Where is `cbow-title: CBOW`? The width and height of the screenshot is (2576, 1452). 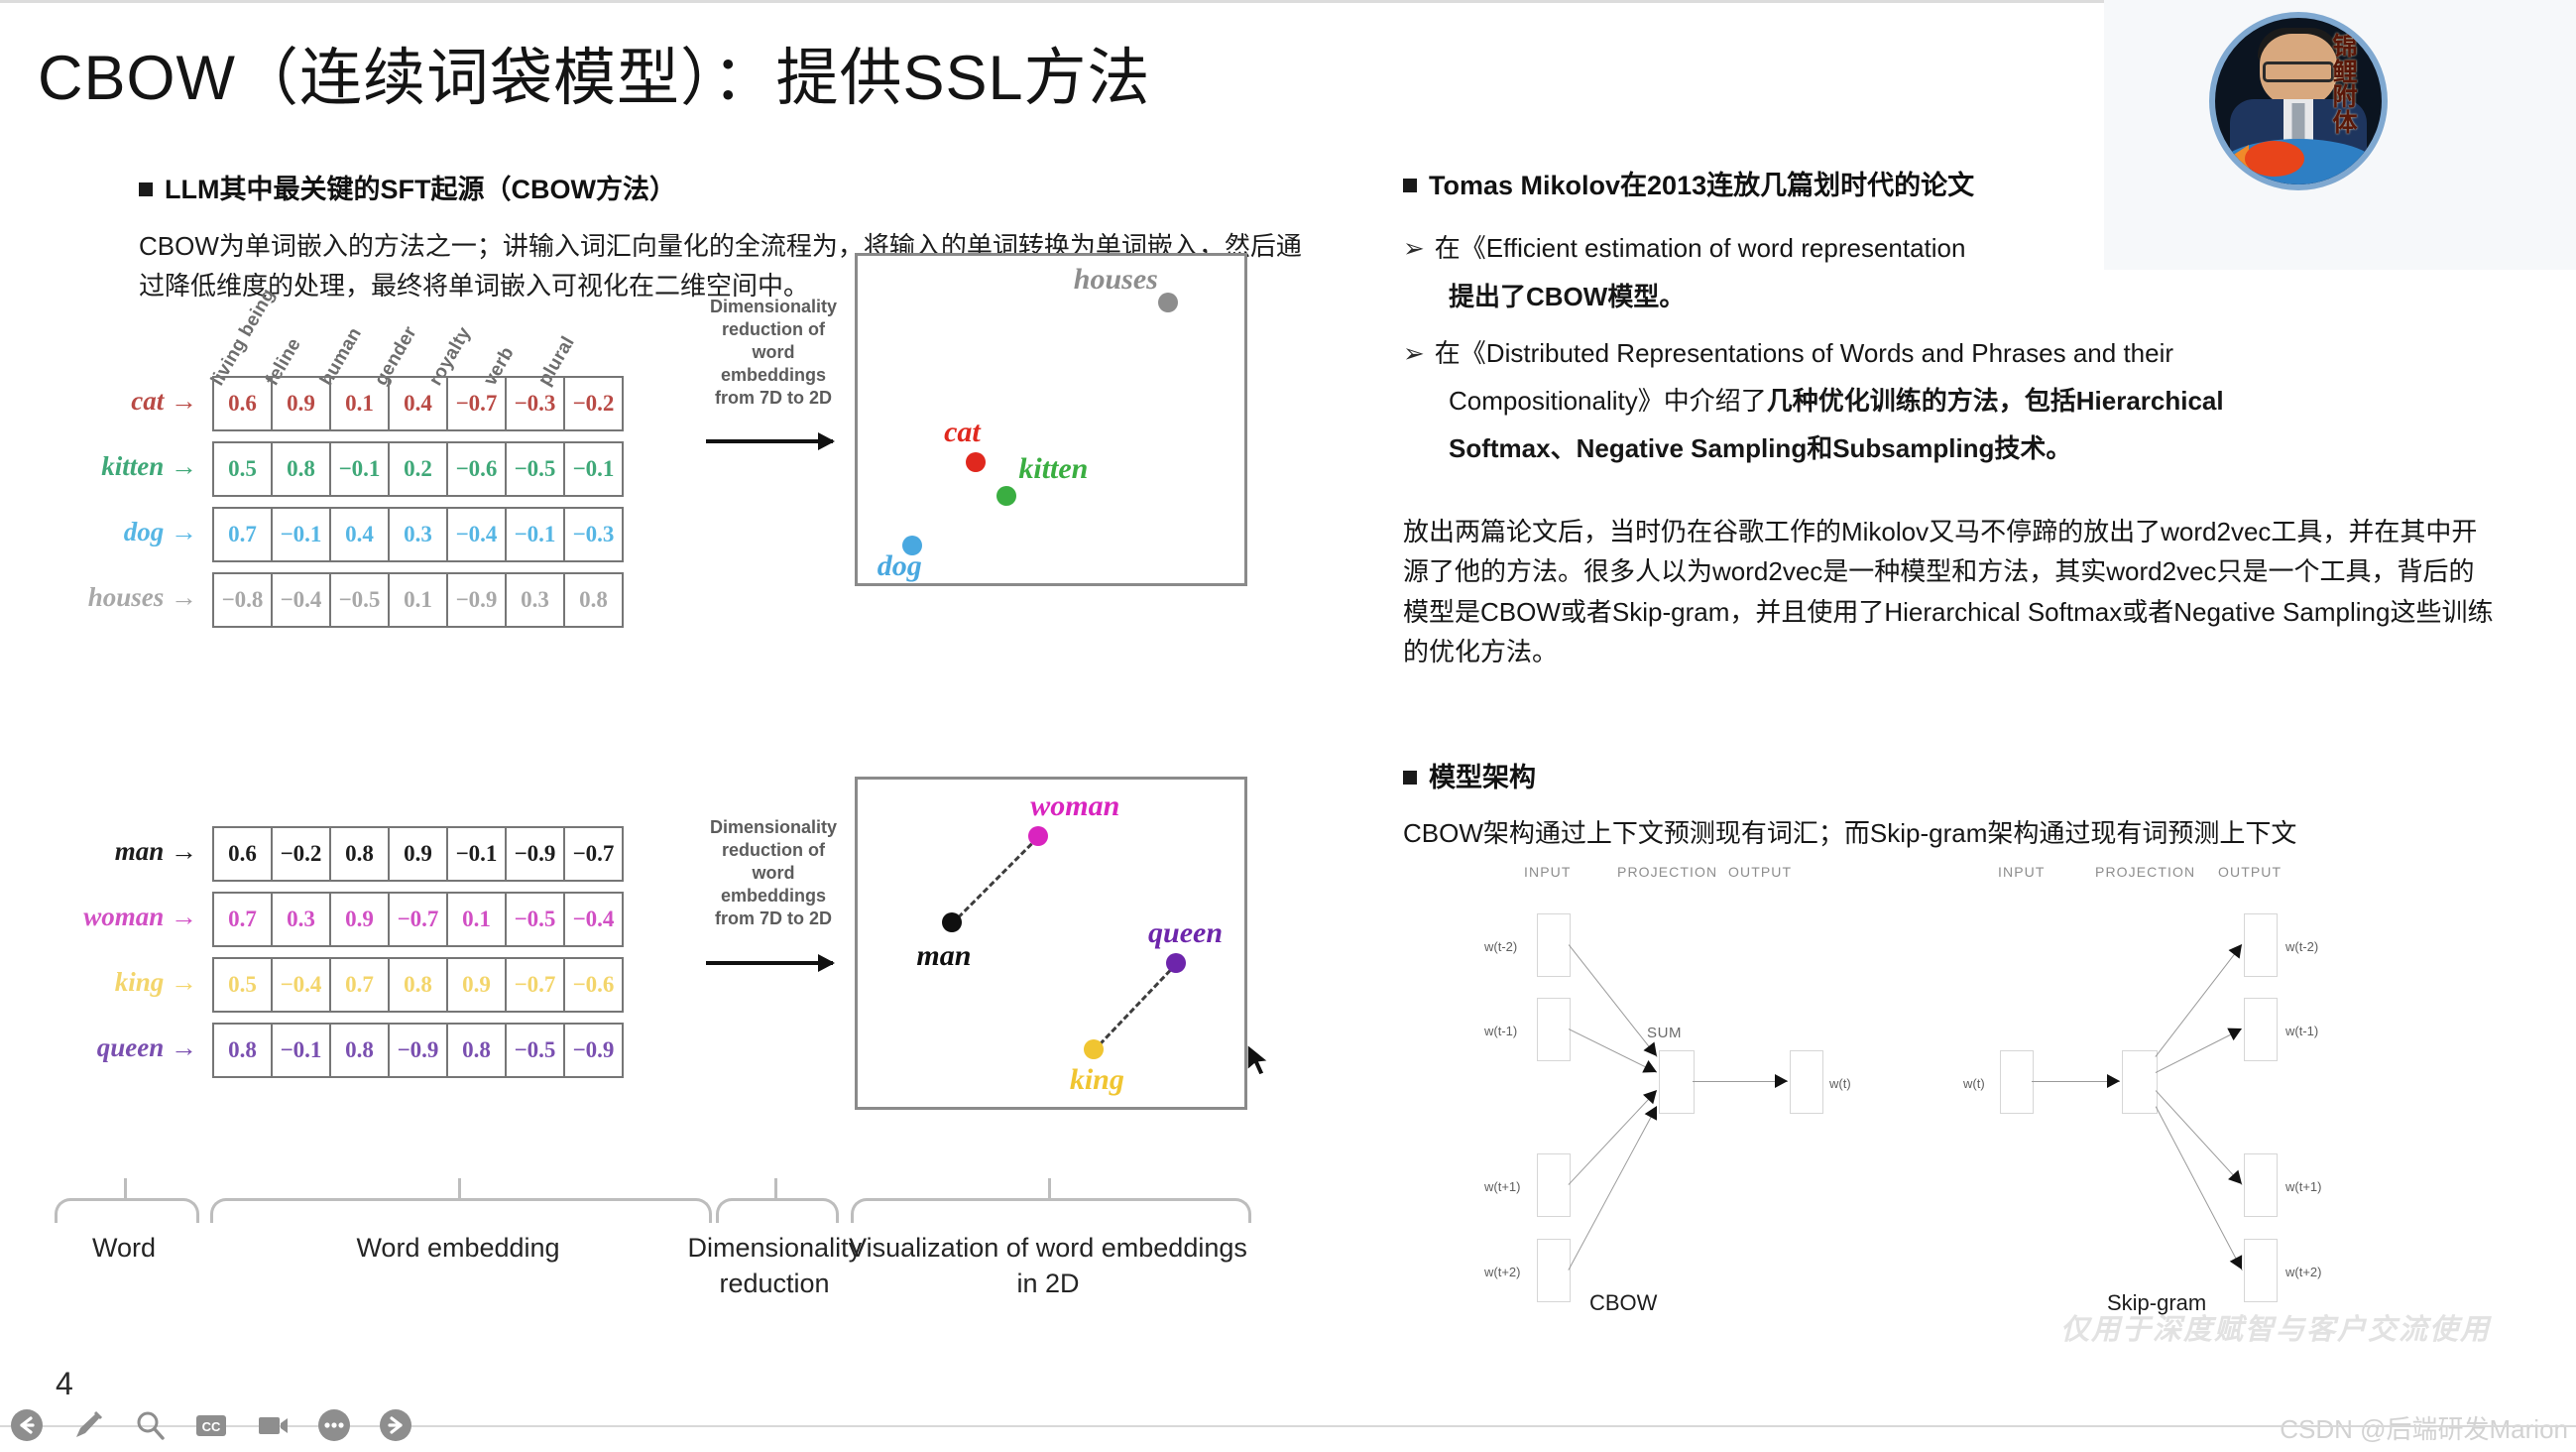 cbow-title: CBOW is located at coordinates (1624, 1302).